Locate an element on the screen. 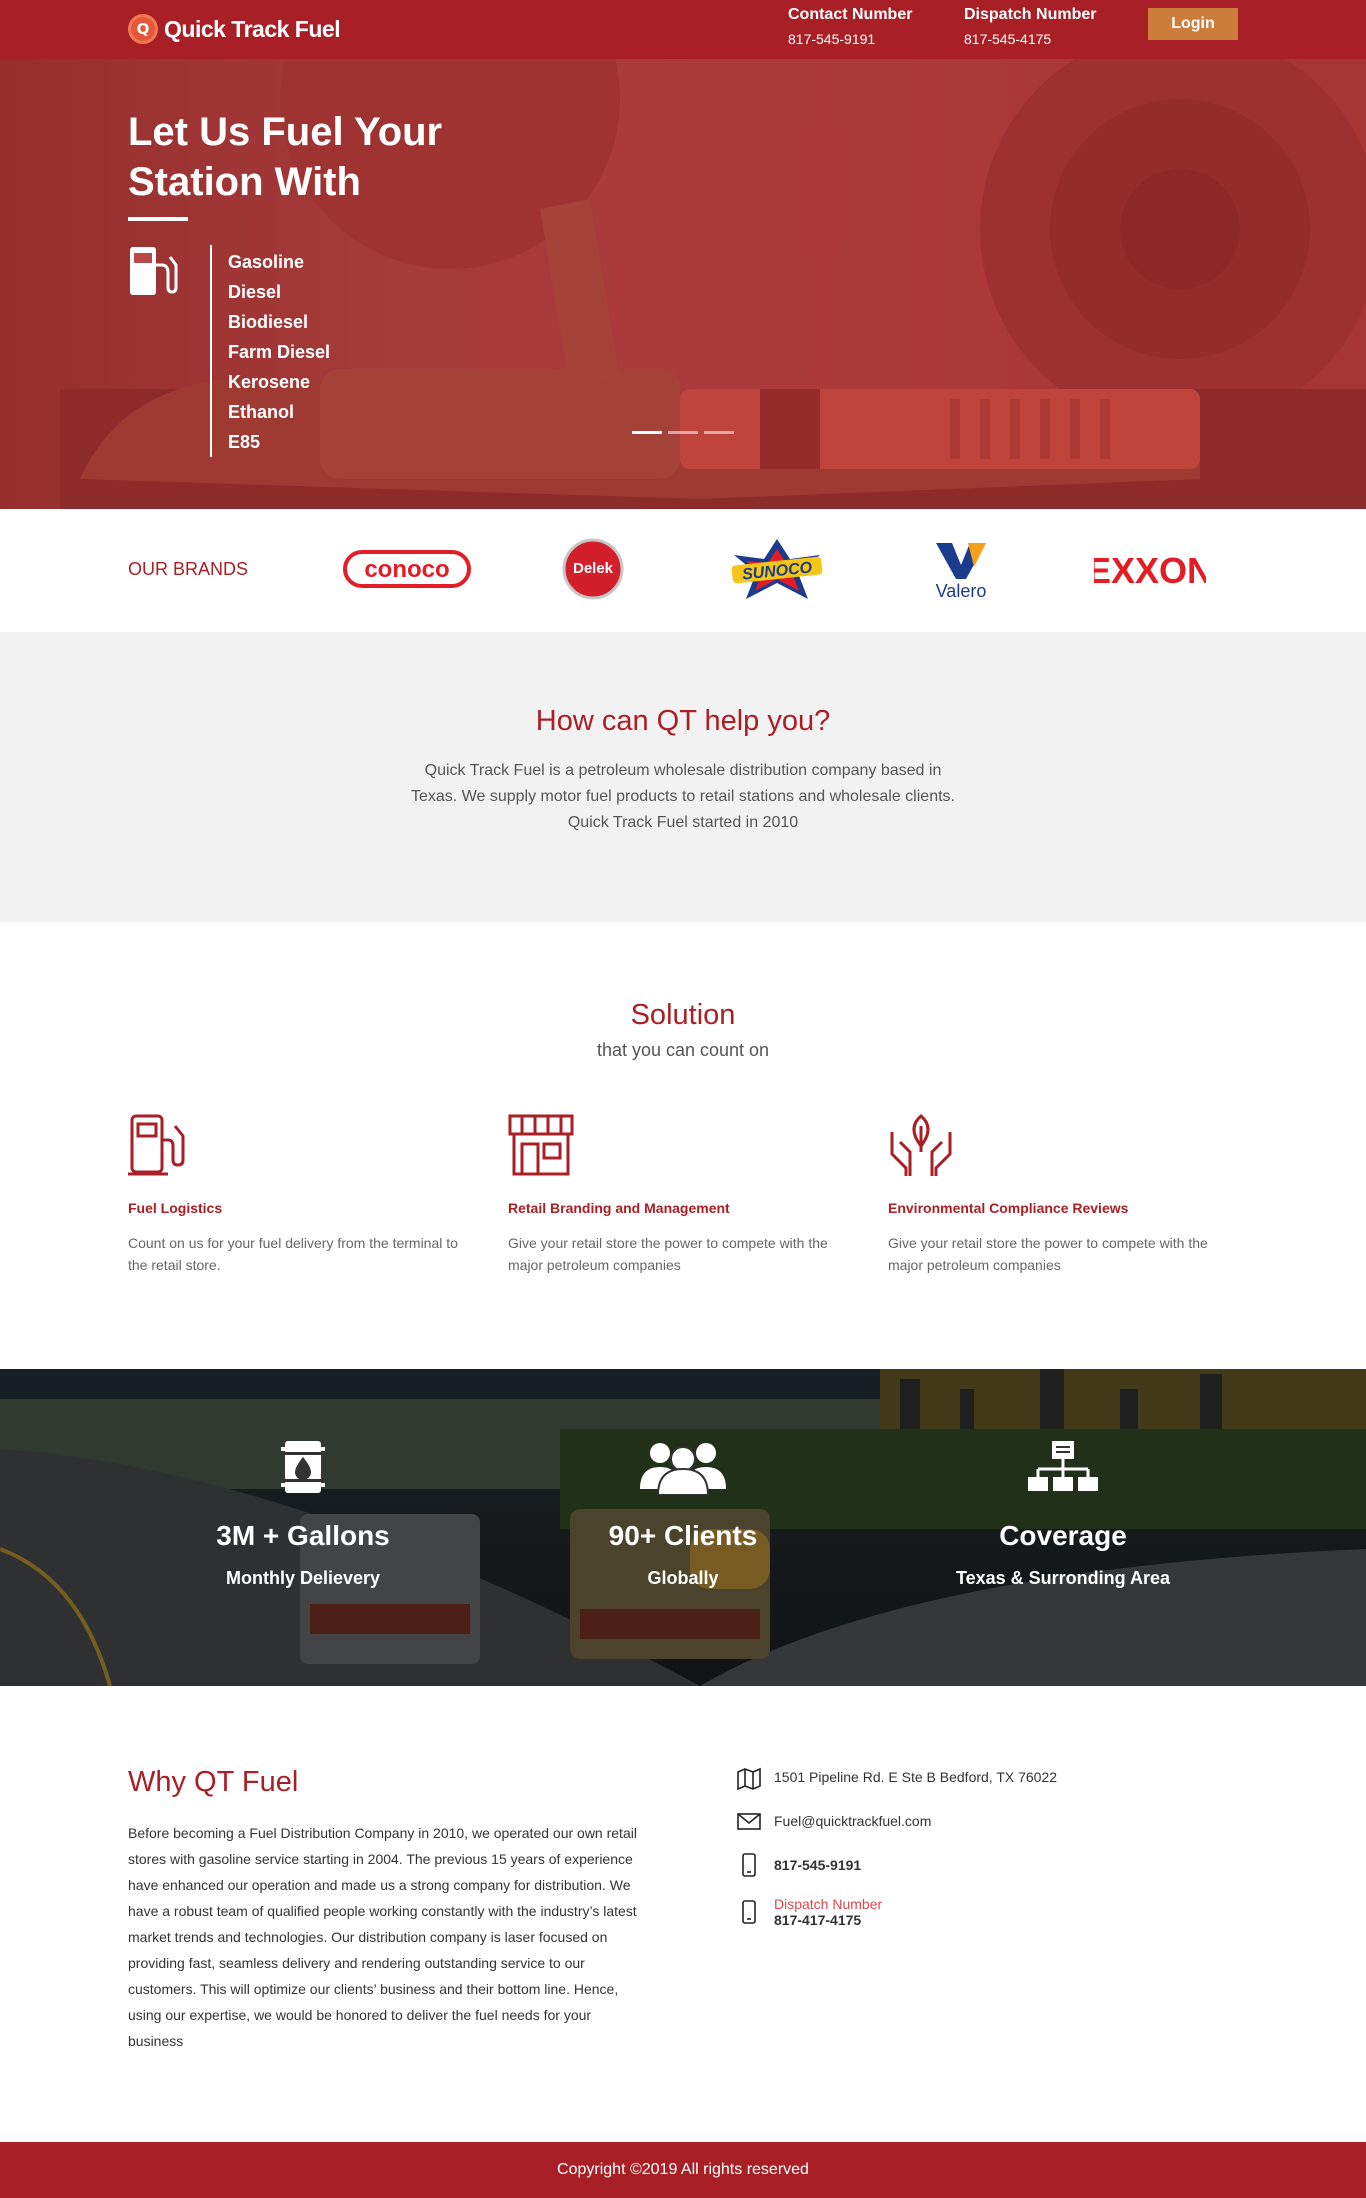 The width and height of the screenshot is (1366, 2198). site-logo: Q Quick Track Fuel is located at coordinates (234, 29).